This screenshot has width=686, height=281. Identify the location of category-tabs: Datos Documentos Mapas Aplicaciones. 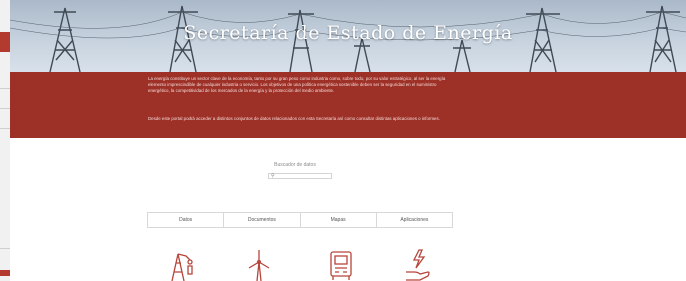
(300, 220).